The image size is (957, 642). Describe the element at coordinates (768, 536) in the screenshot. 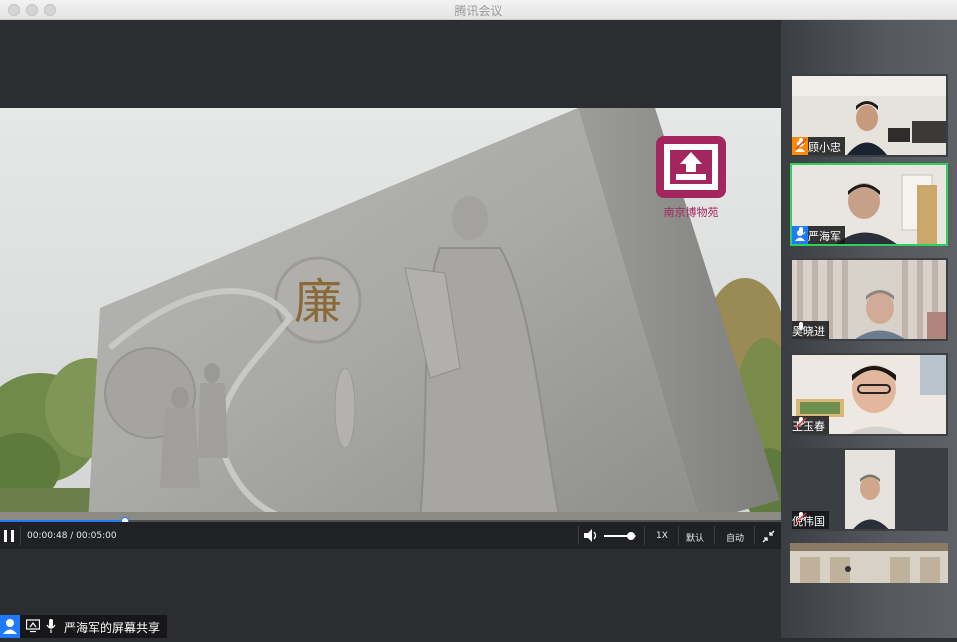

I see `exit-fullscreen-icon` at that location.